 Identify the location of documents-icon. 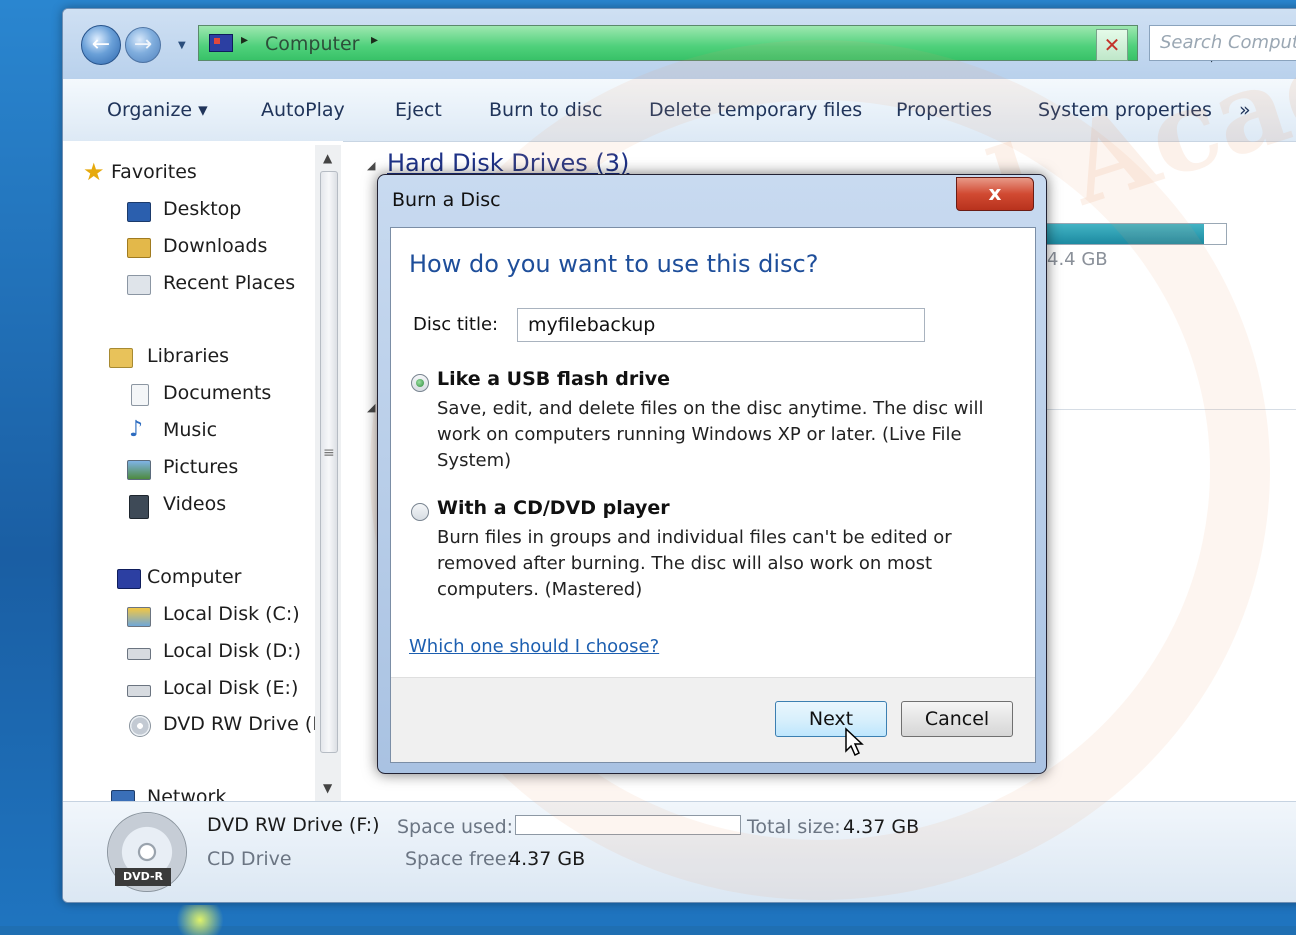
(140, 395).